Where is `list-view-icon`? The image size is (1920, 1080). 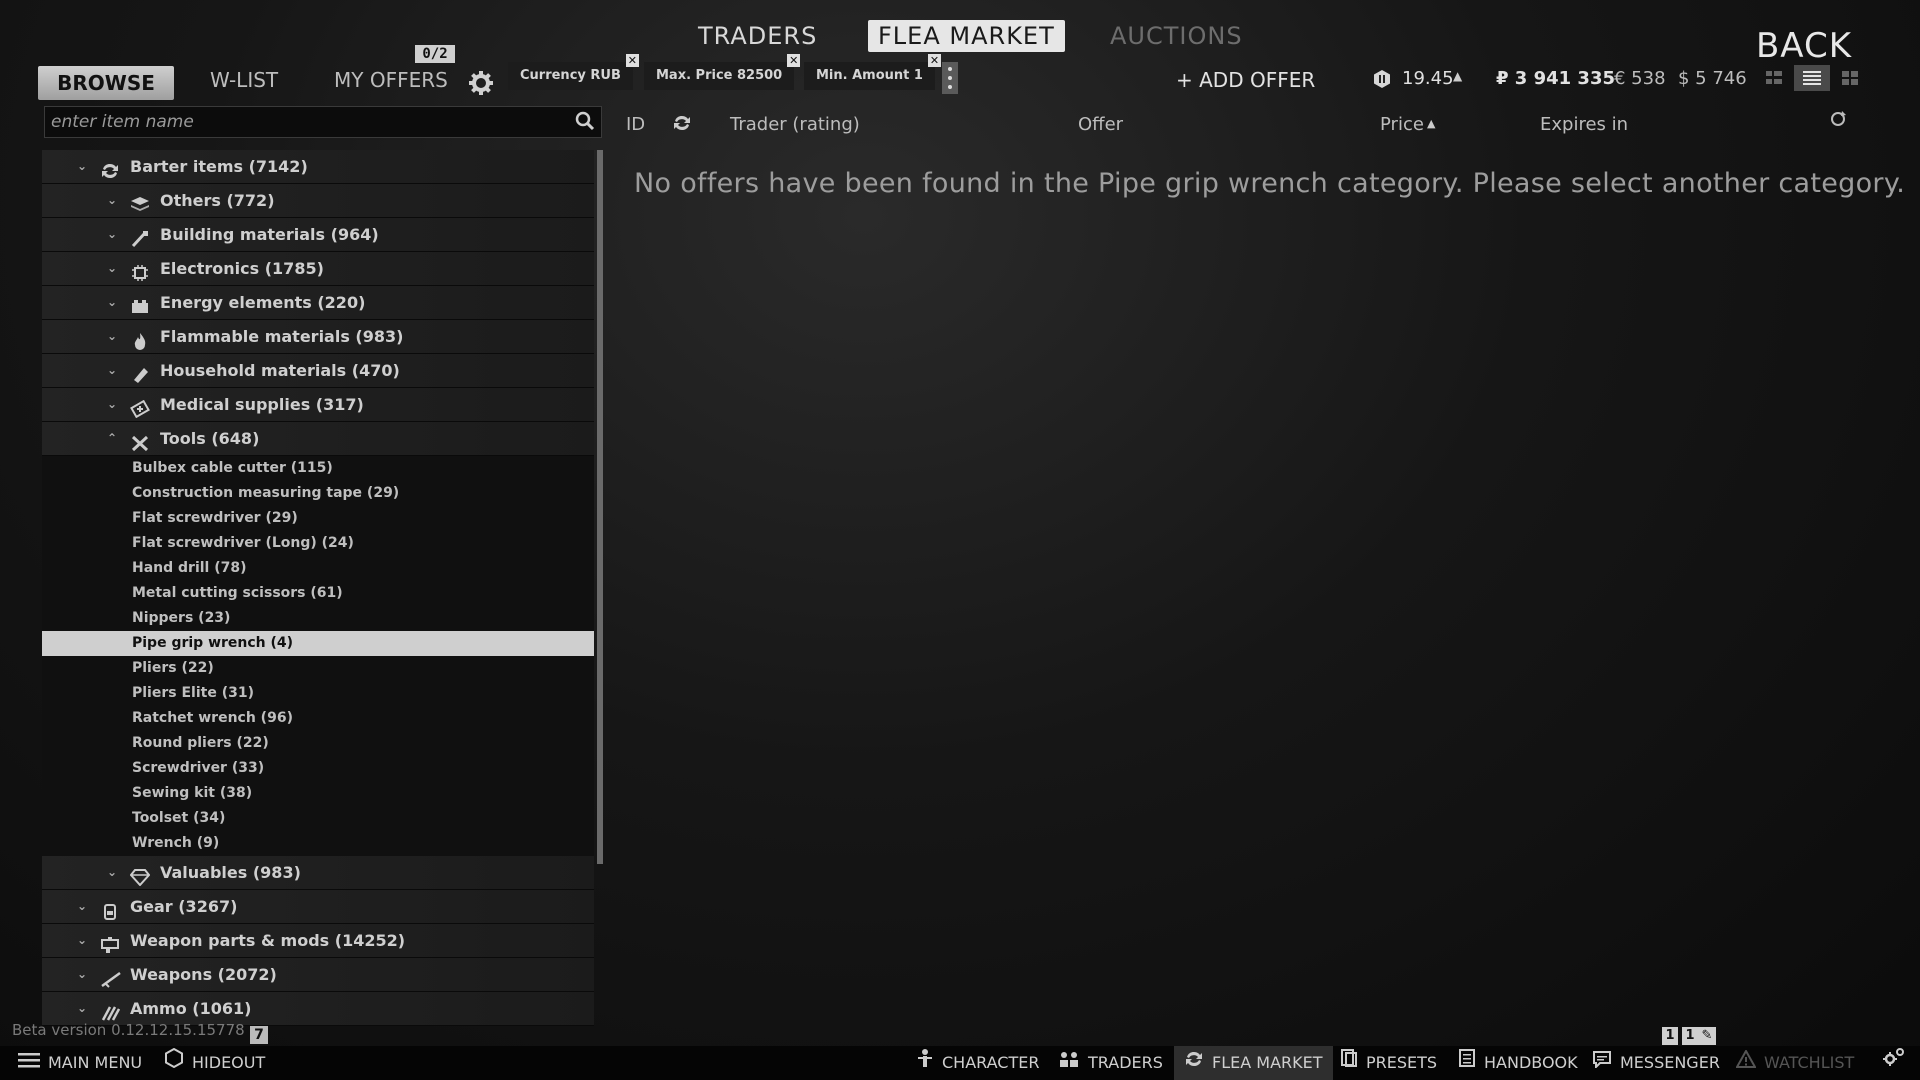 list-view-icon is located at coordinates (1812, 78).